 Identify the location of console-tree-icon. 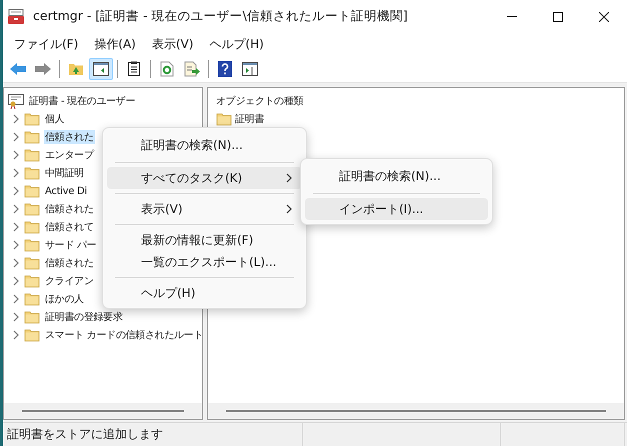
(101, 69).